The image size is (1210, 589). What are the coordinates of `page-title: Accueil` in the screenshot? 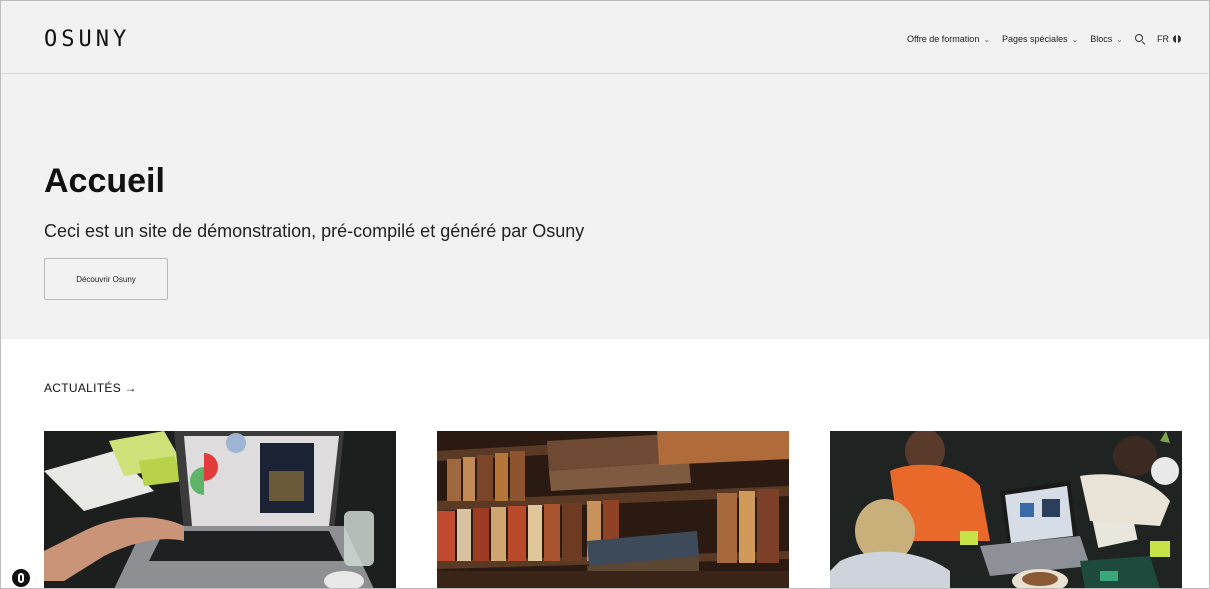 It's located at (104, 181).